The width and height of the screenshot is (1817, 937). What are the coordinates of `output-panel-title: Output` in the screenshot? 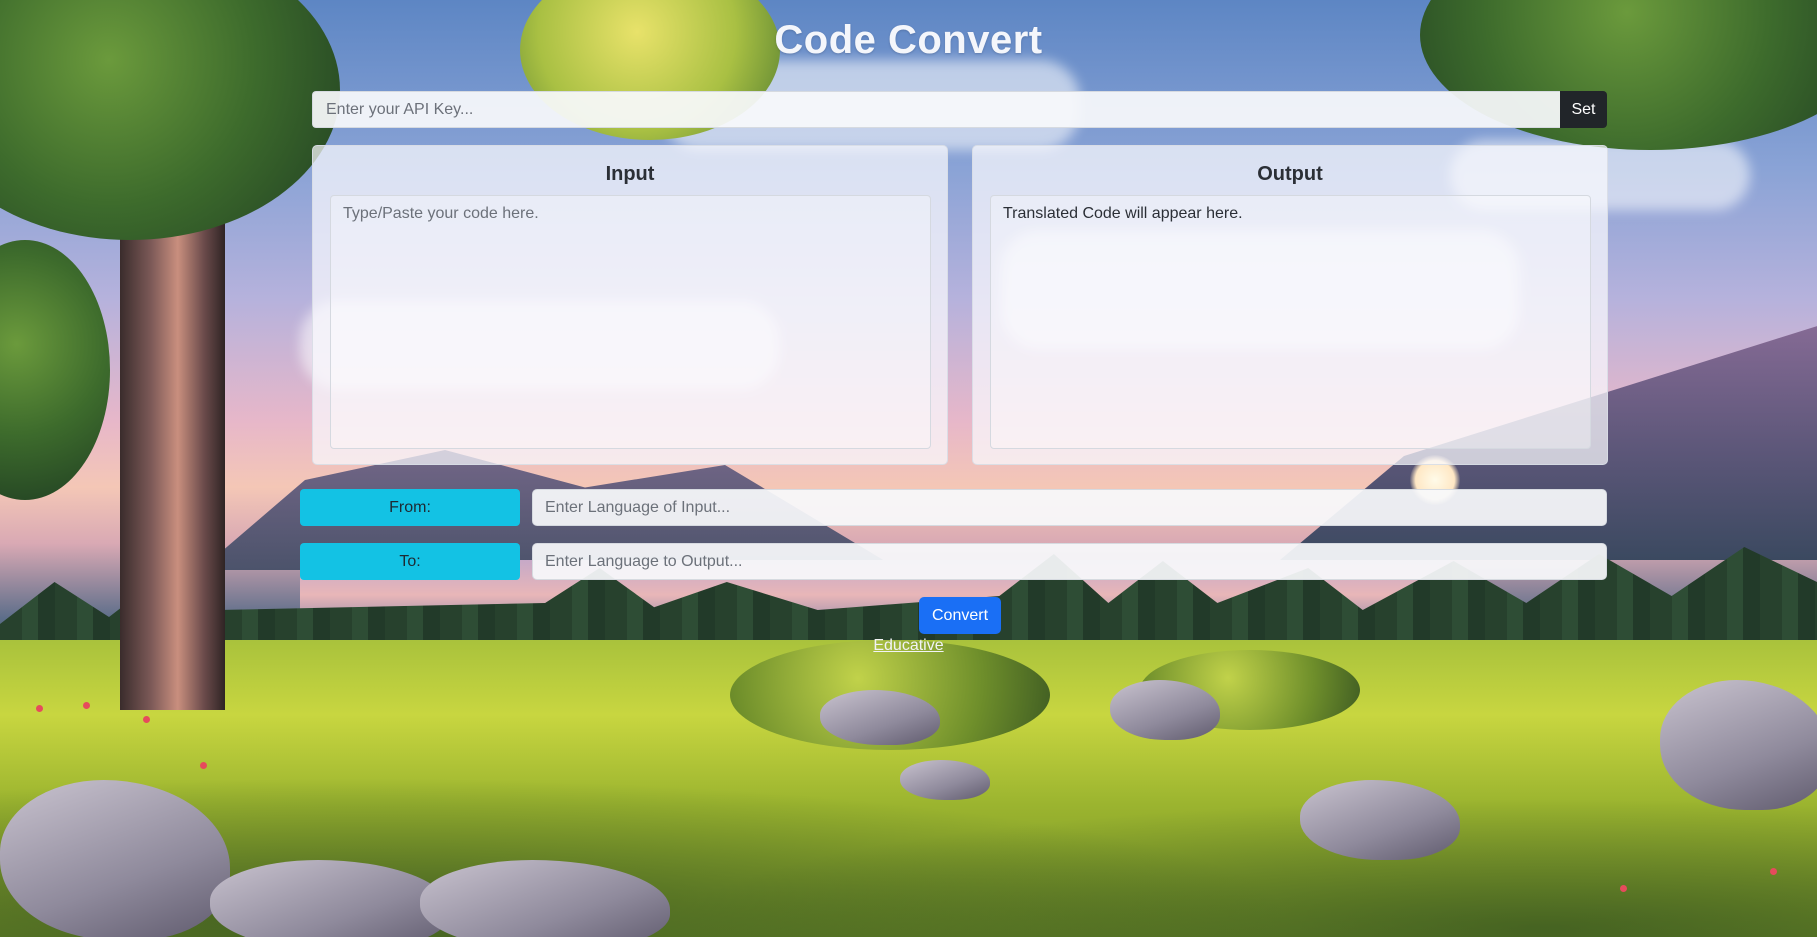 It's located at (1290, 174).